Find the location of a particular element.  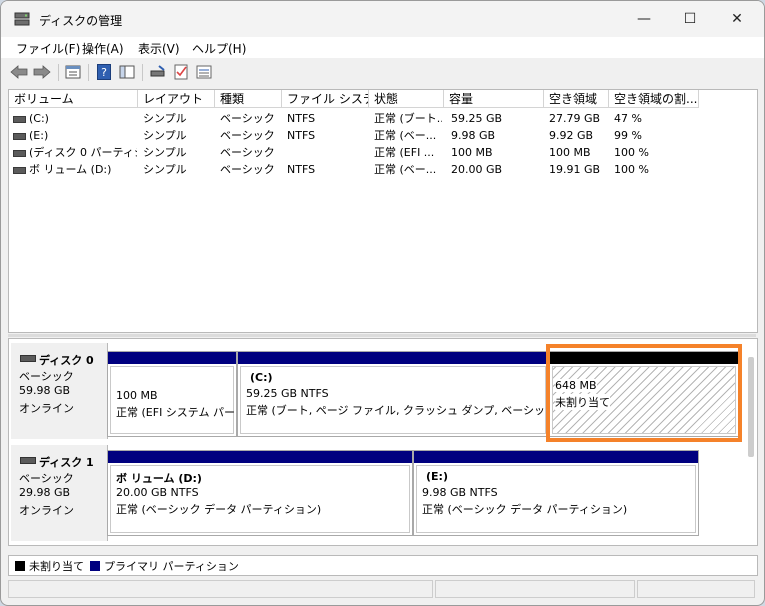

partition-title: (C:) is located at coordinates (261, 377).